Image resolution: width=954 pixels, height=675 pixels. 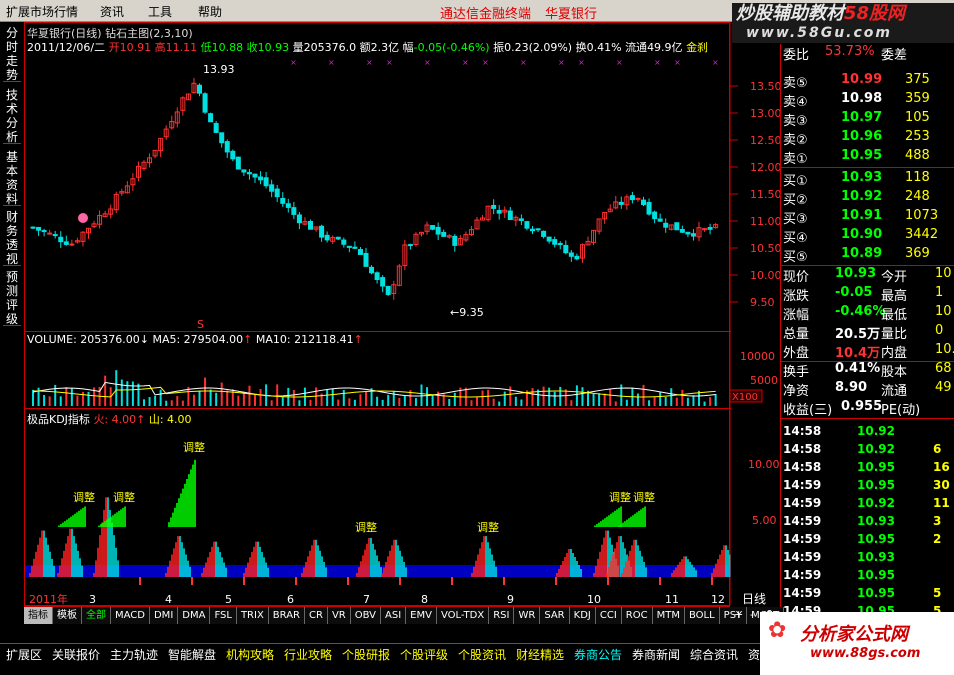 What do you see at coordinates (745, 397) in the screenshot?
I see `volume-unit-label: X100` at bounding box center [745, 397].